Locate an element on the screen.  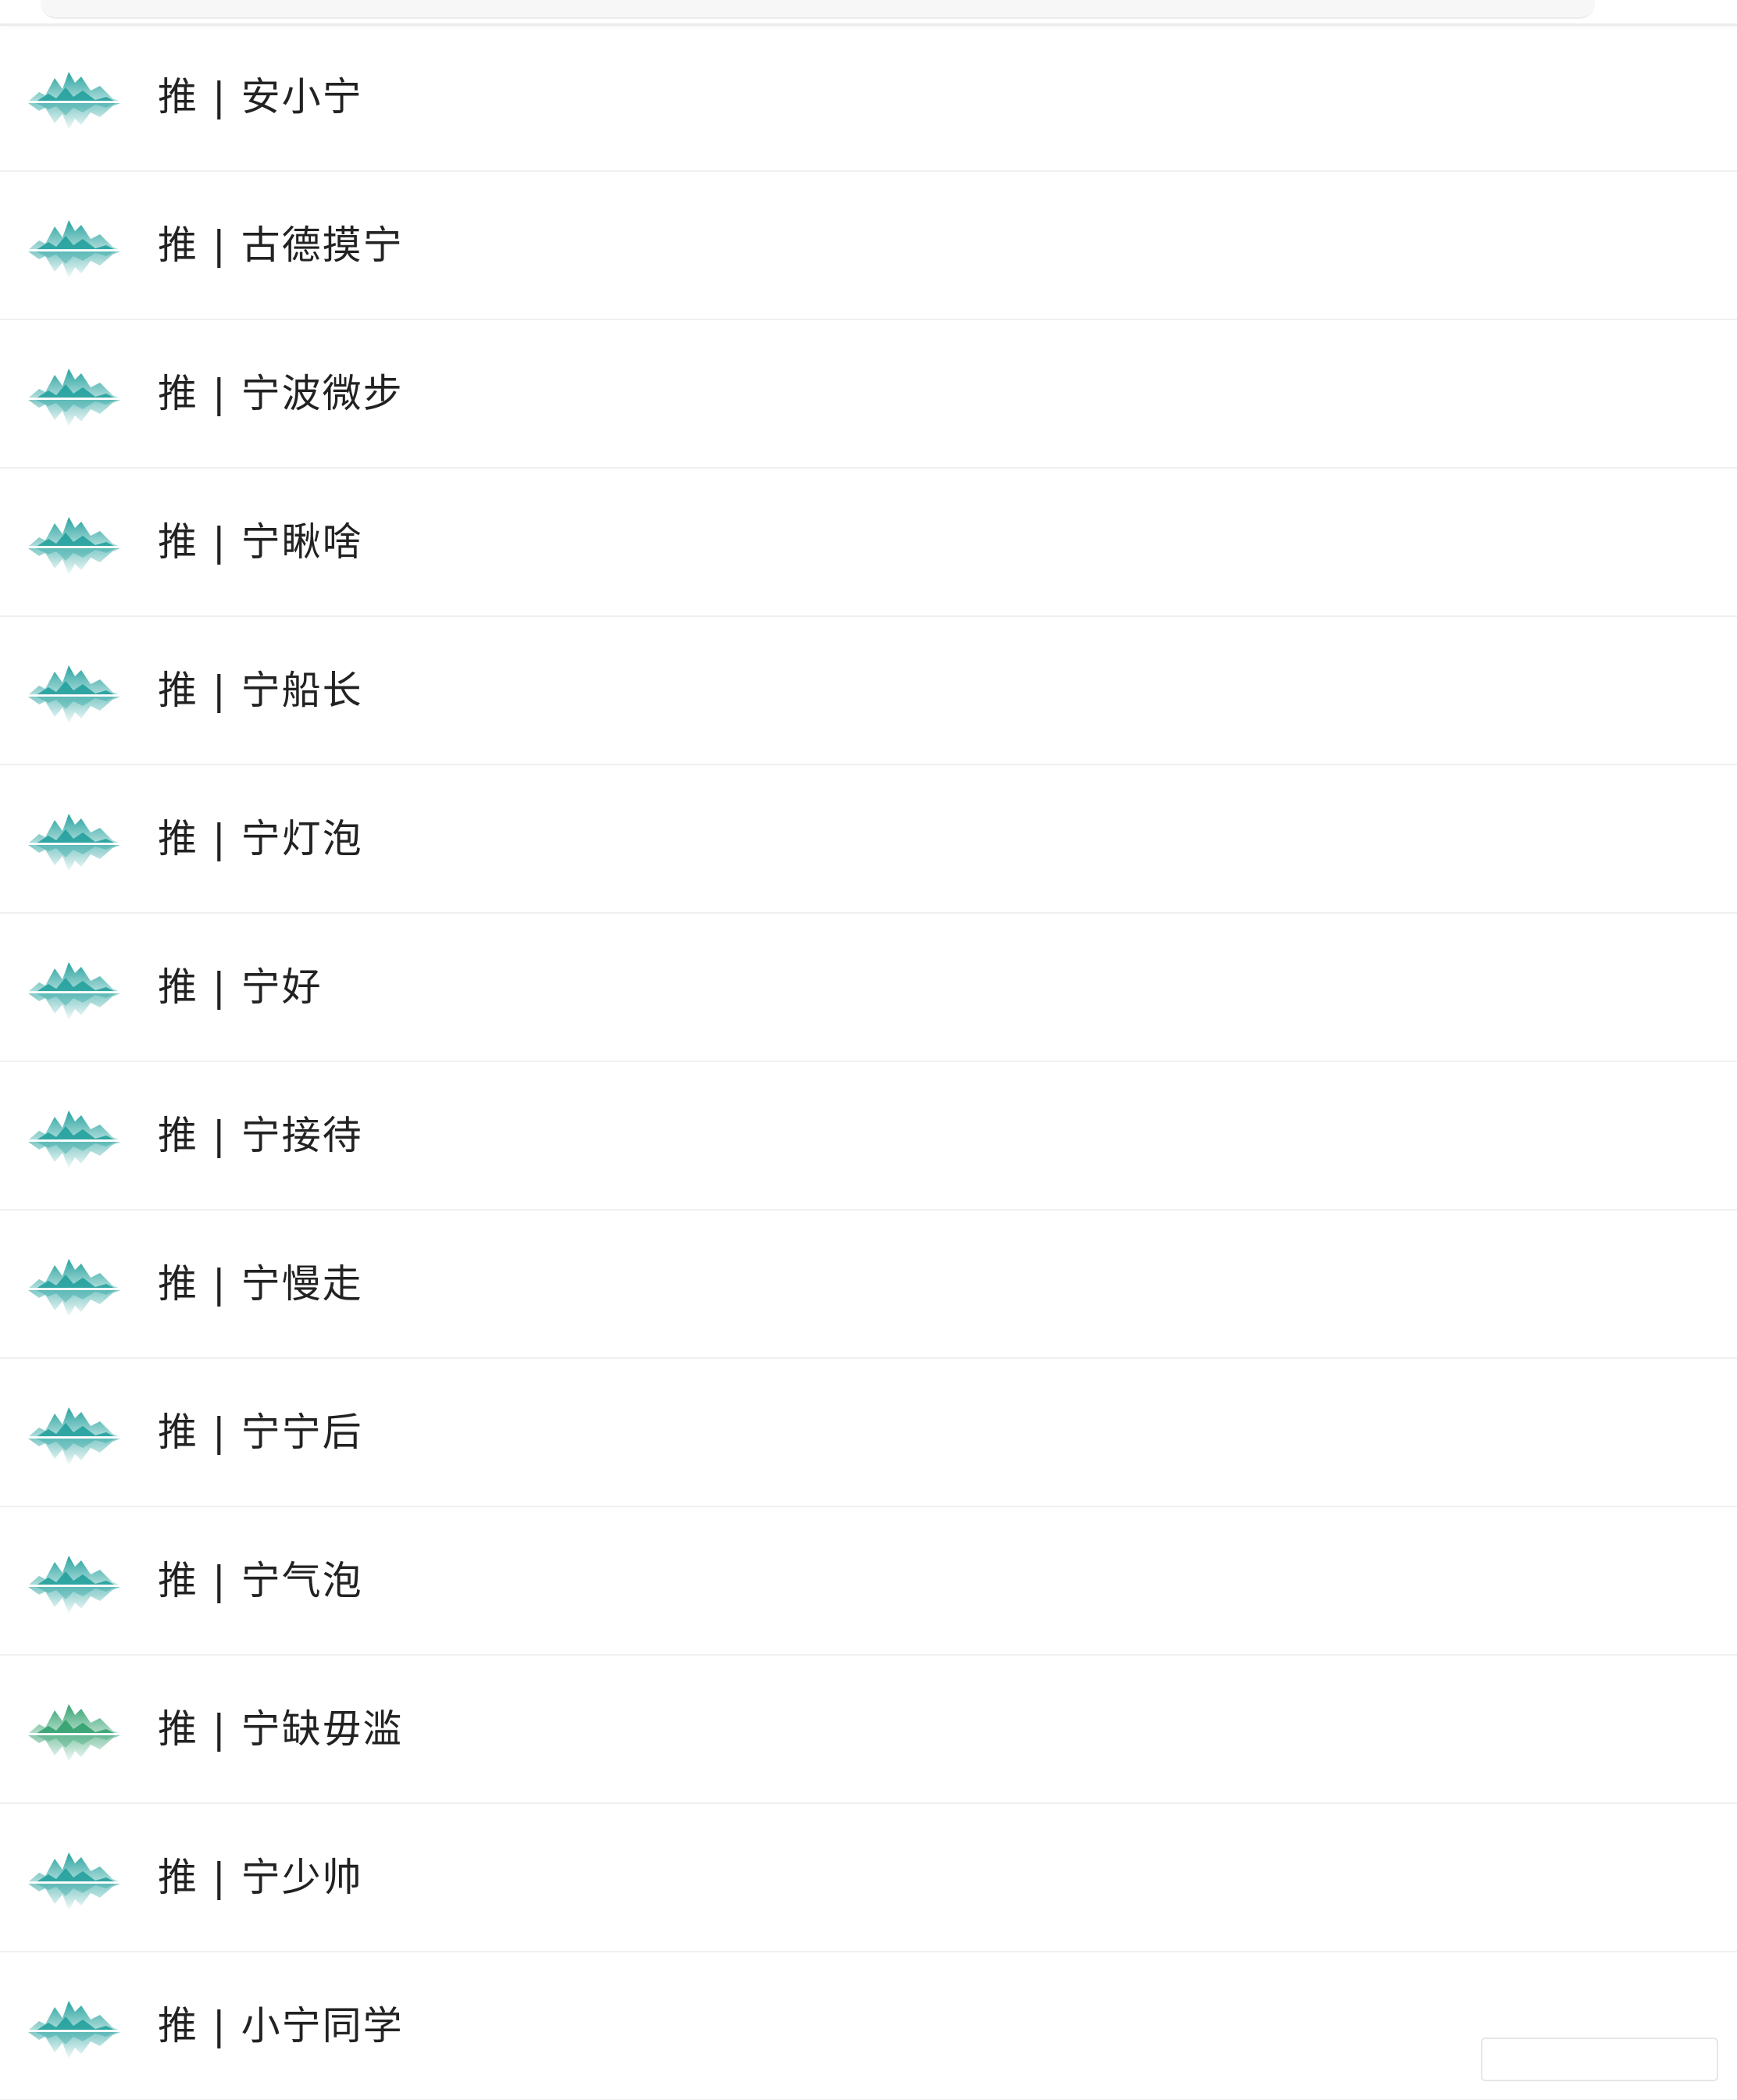
list-item-label: 推 | 宁接待 is located at coordinates (260, 1136).